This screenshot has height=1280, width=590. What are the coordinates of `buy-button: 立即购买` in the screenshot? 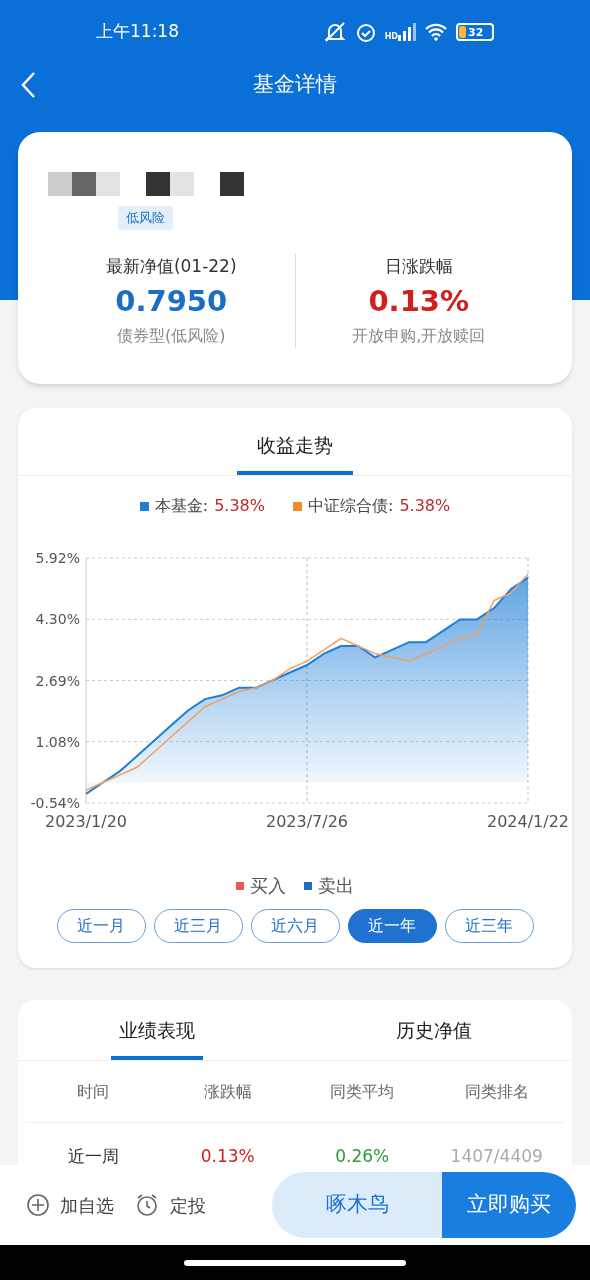 It's located at (509, 1205).